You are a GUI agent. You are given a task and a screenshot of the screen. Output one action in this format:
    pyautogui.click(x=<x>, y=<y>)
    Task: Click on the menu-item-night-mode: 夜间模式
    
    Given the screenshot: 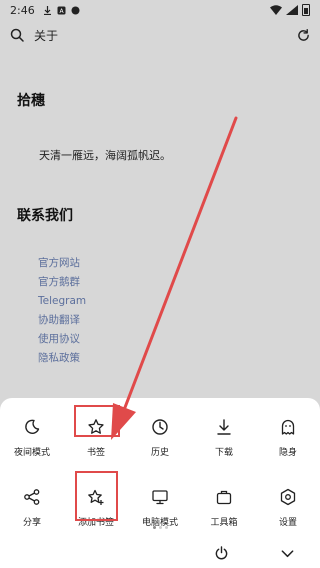 What is the action you would take?
    pyautogui.click(x=32, y=451)
    